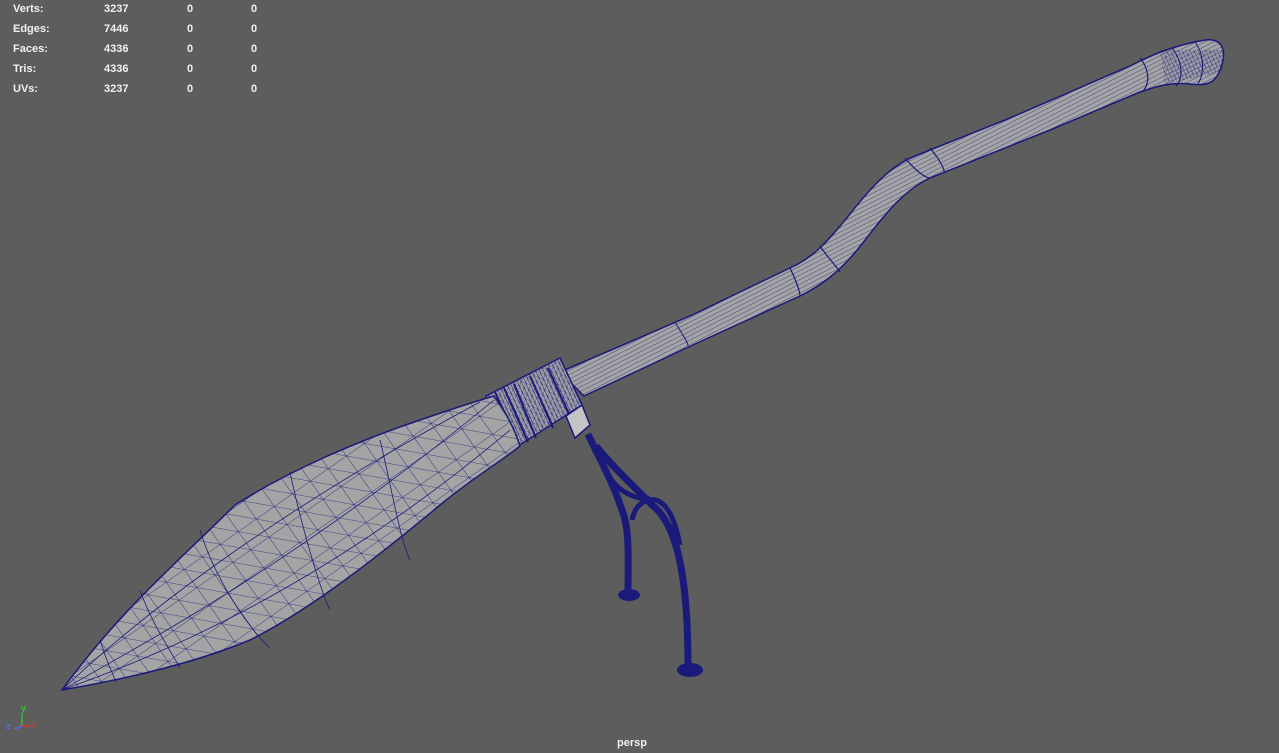 Image resolution: width=1279 pixels, height=753 pixels. Describe the element at coordinates (643, 554) in the screenshot. I see `footrest-wire` at that location.